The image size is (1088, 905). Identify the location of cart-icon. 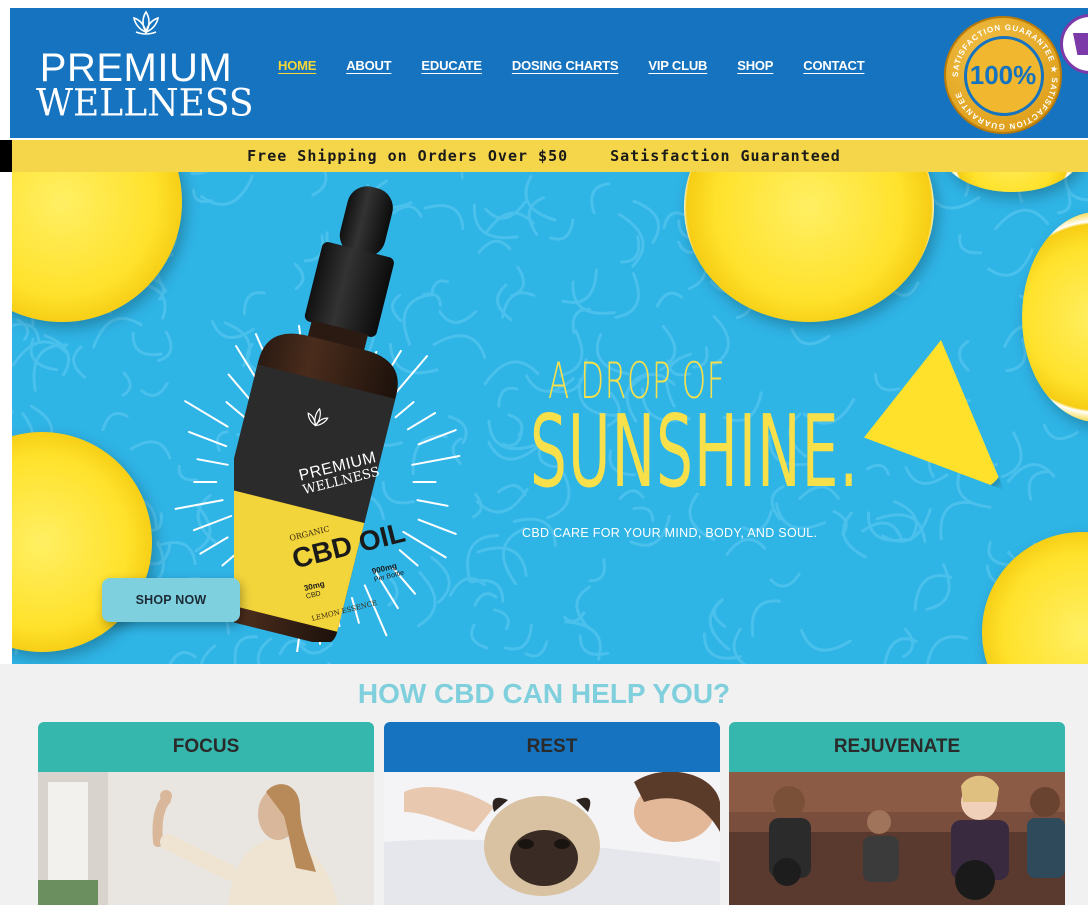
(1080, 44).